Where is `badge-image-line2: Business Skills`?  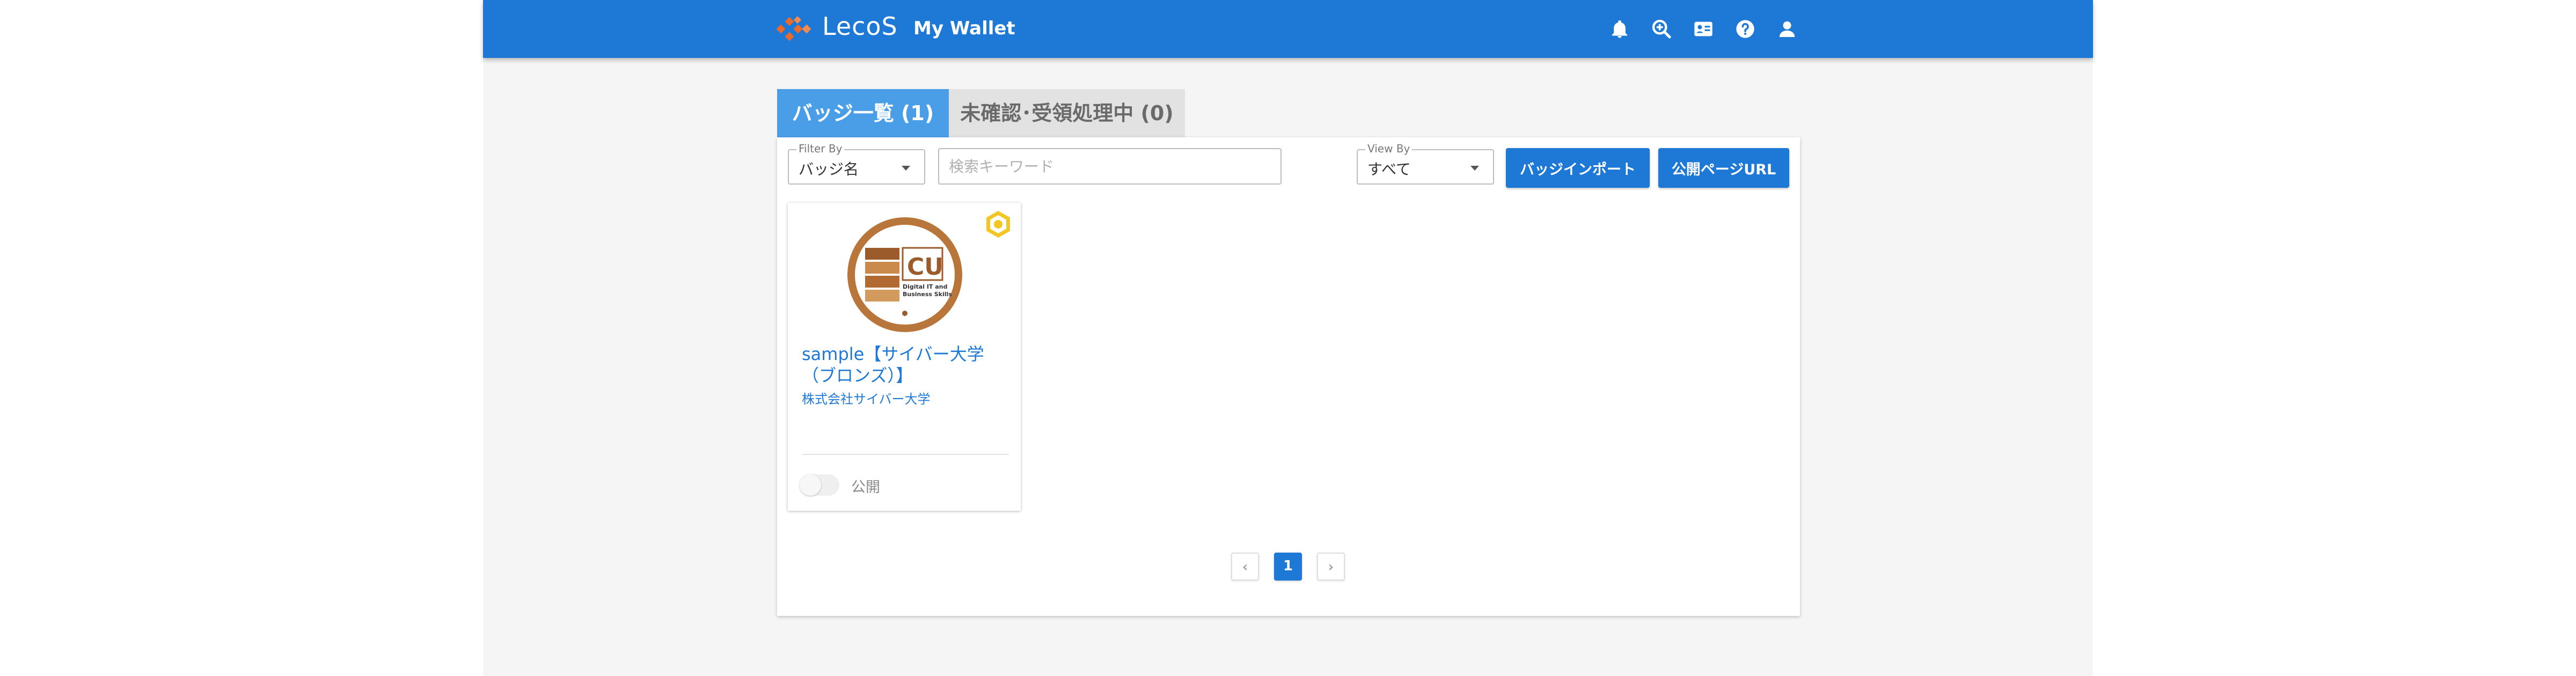
badge-image-line2: Business Skills is located at coordinates (927, 294).